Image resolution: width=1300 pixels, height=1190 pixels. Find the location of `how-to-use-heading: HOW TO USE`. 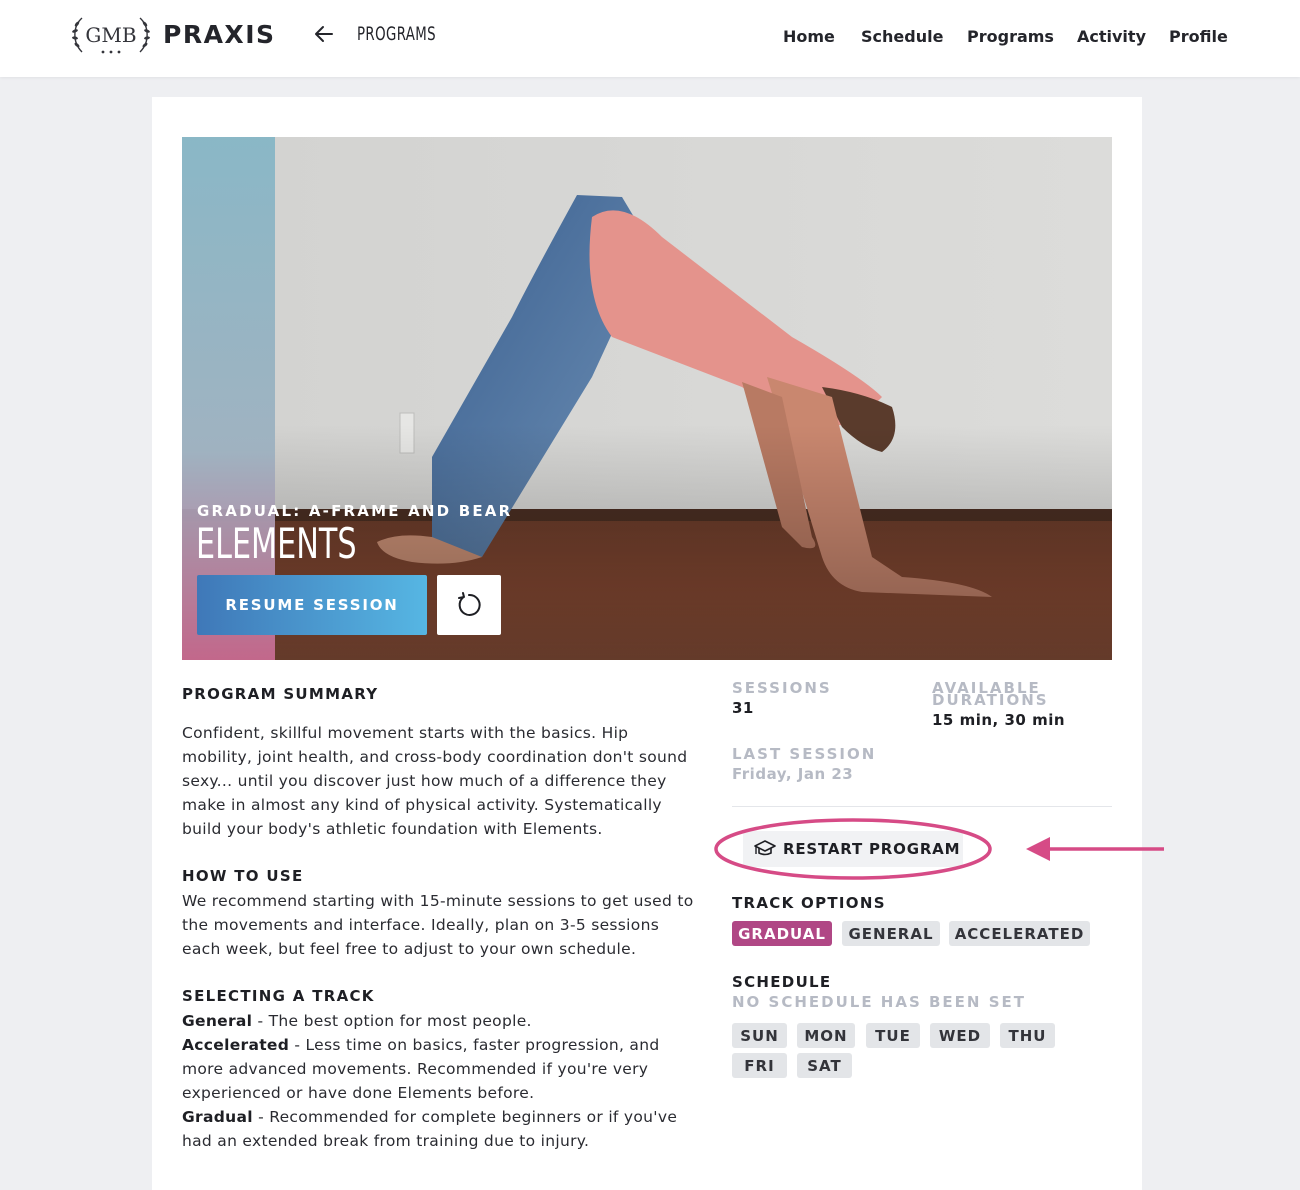

how-to-use-heading: HOW TO USE is located at coordinates (243, 876).